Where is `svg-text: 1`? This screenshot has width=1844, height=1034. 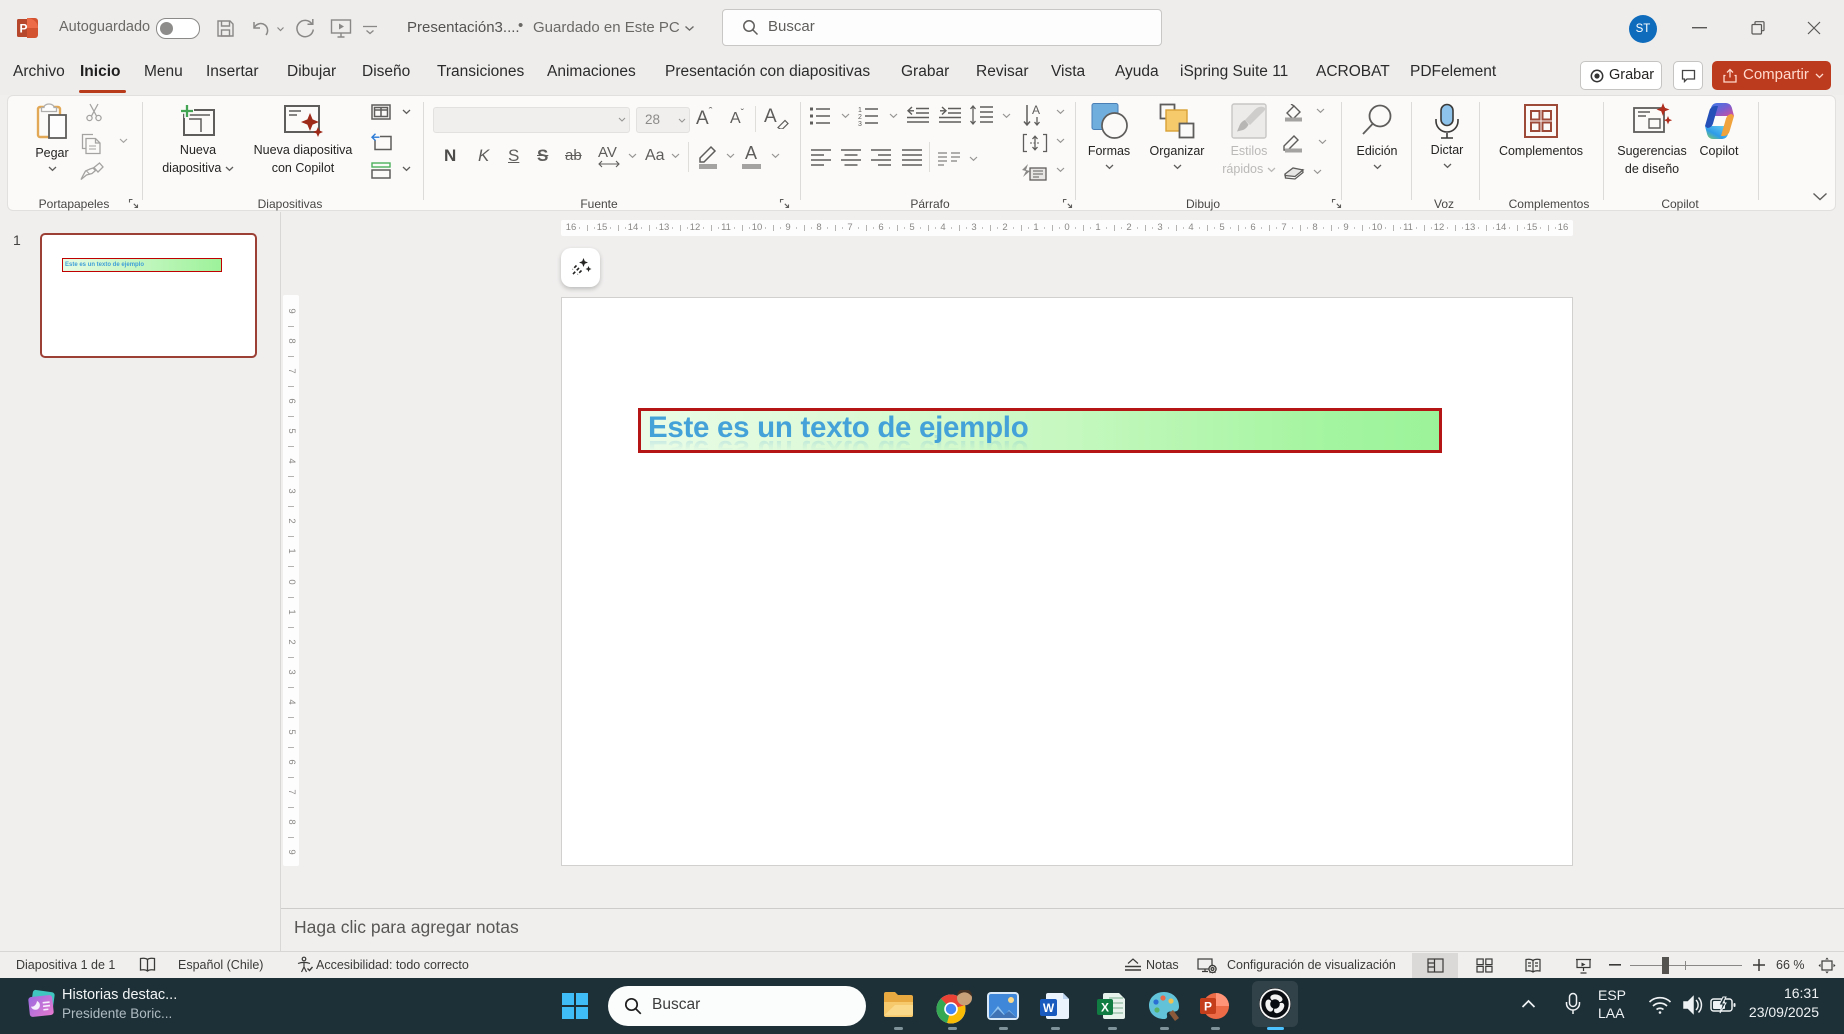
svg-text: 1 is located at coordinates (860, 110).